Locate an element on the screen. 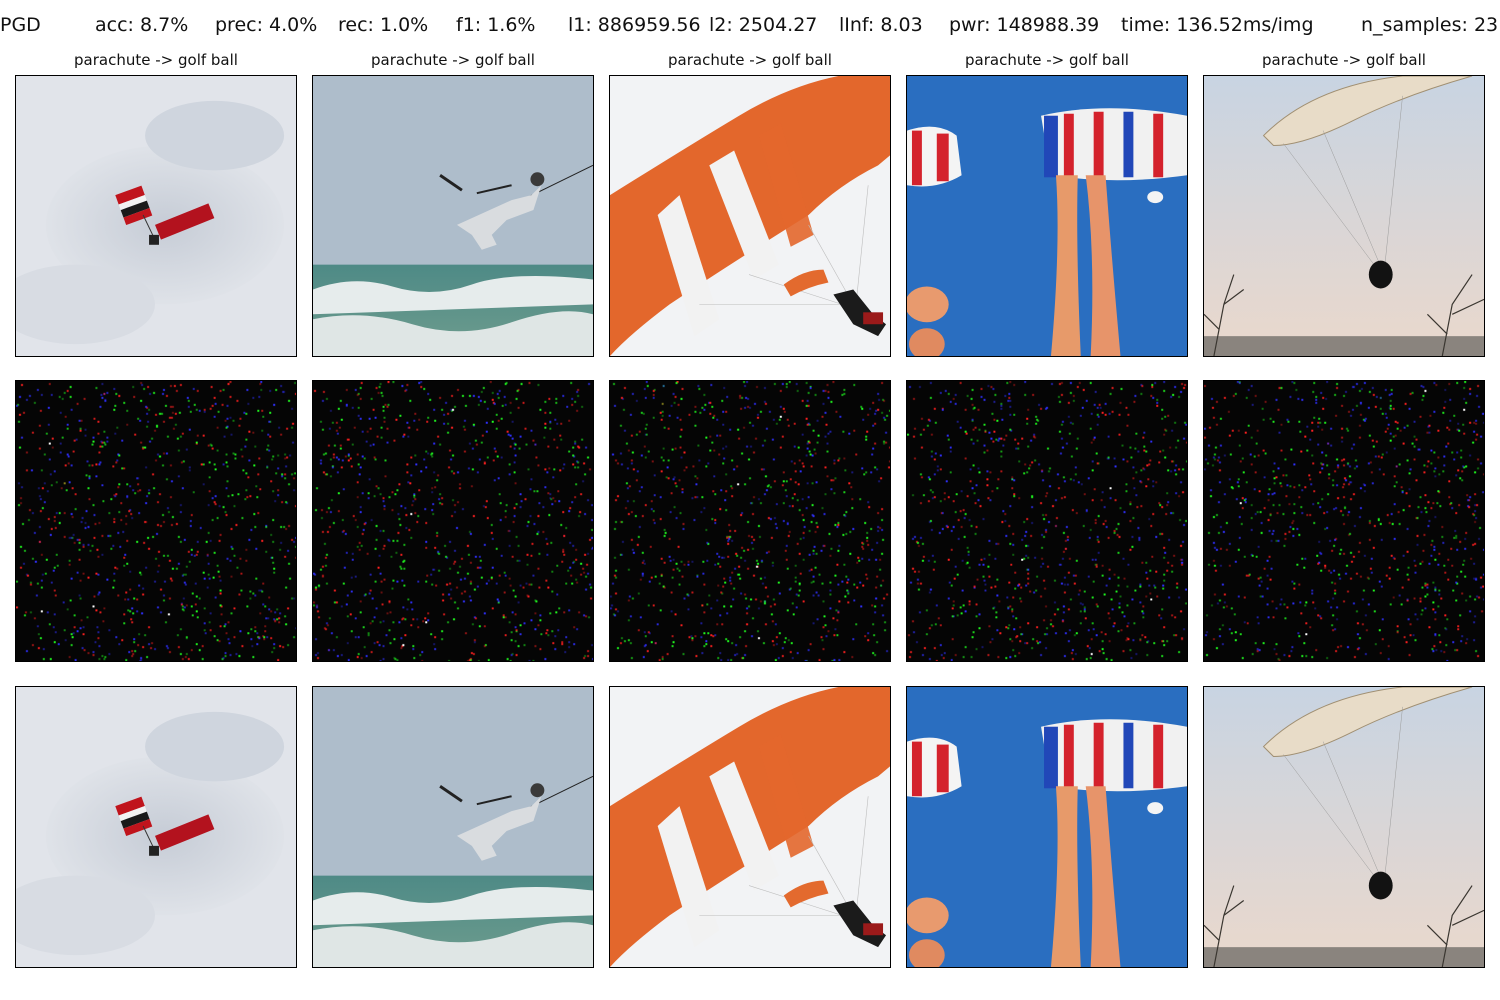 Image resolution: width=1500 pixels, height=1000 pixels. parachute-image is located at coordinates (750, 216).